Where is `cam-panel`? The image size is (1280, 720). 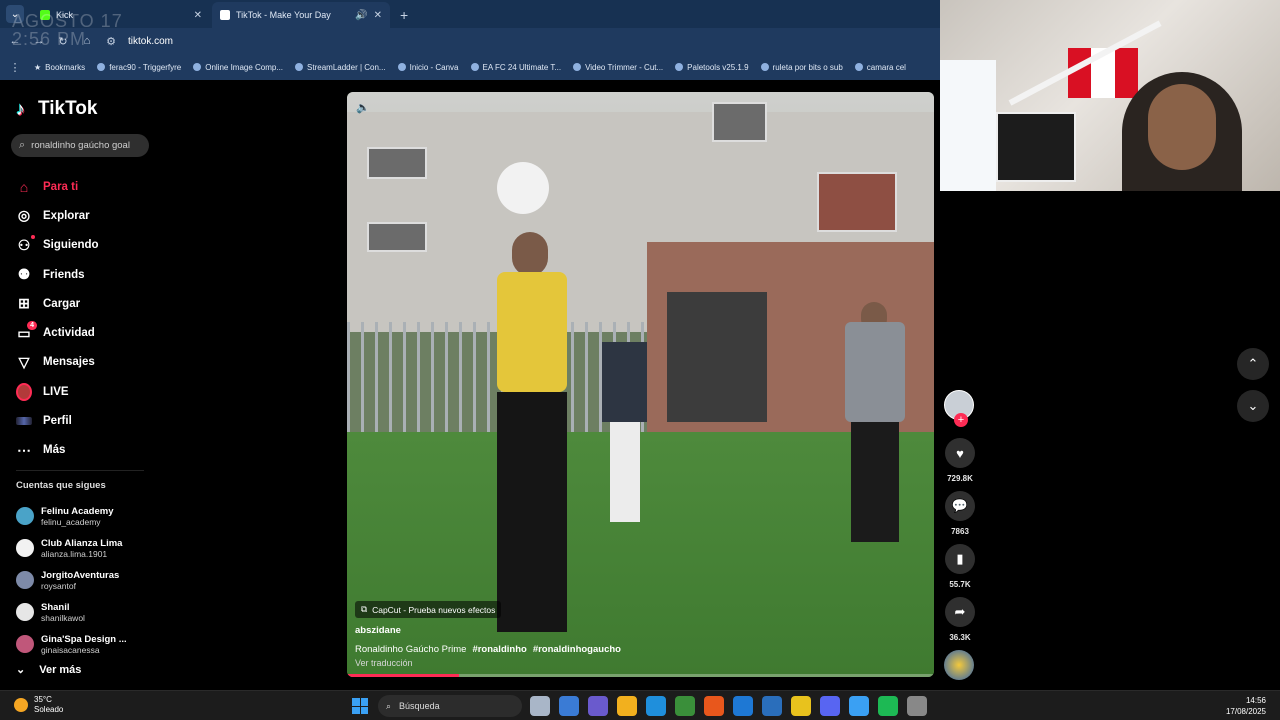 cam-panel is located at coordinates (968, 125).